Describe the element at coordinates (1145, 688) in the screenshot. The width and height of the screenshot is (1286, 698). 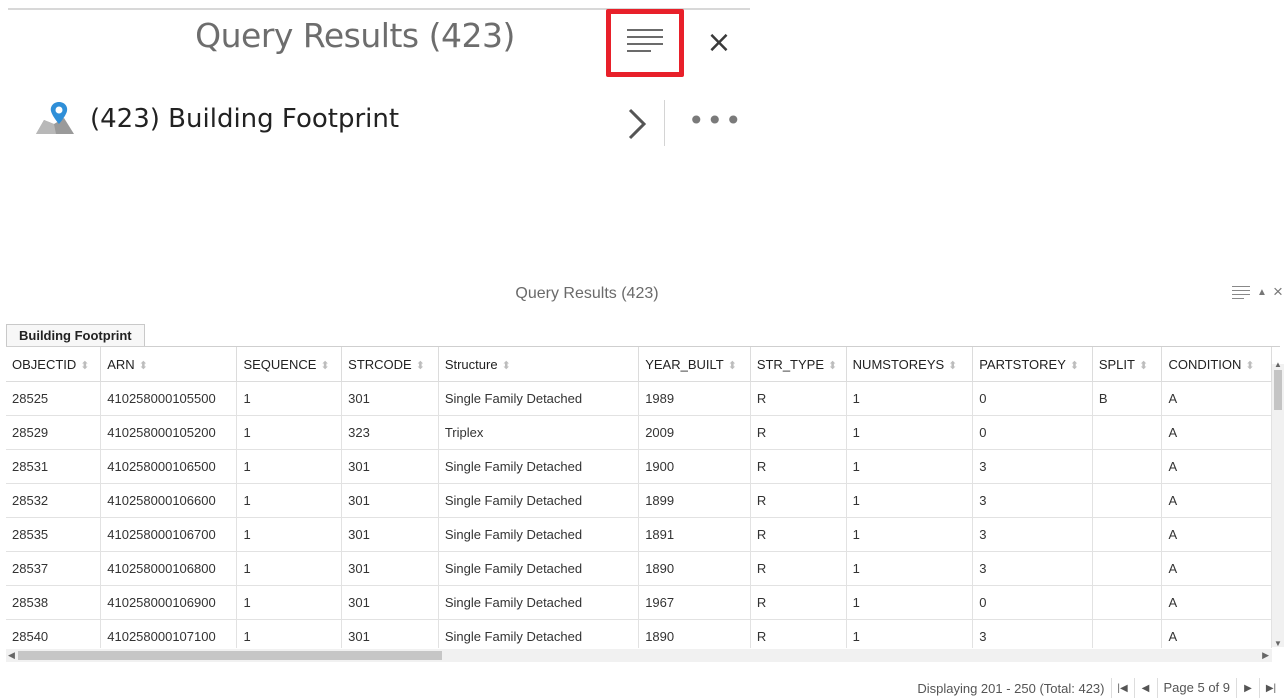
I see `prev-page-icon: ◀` at that location.